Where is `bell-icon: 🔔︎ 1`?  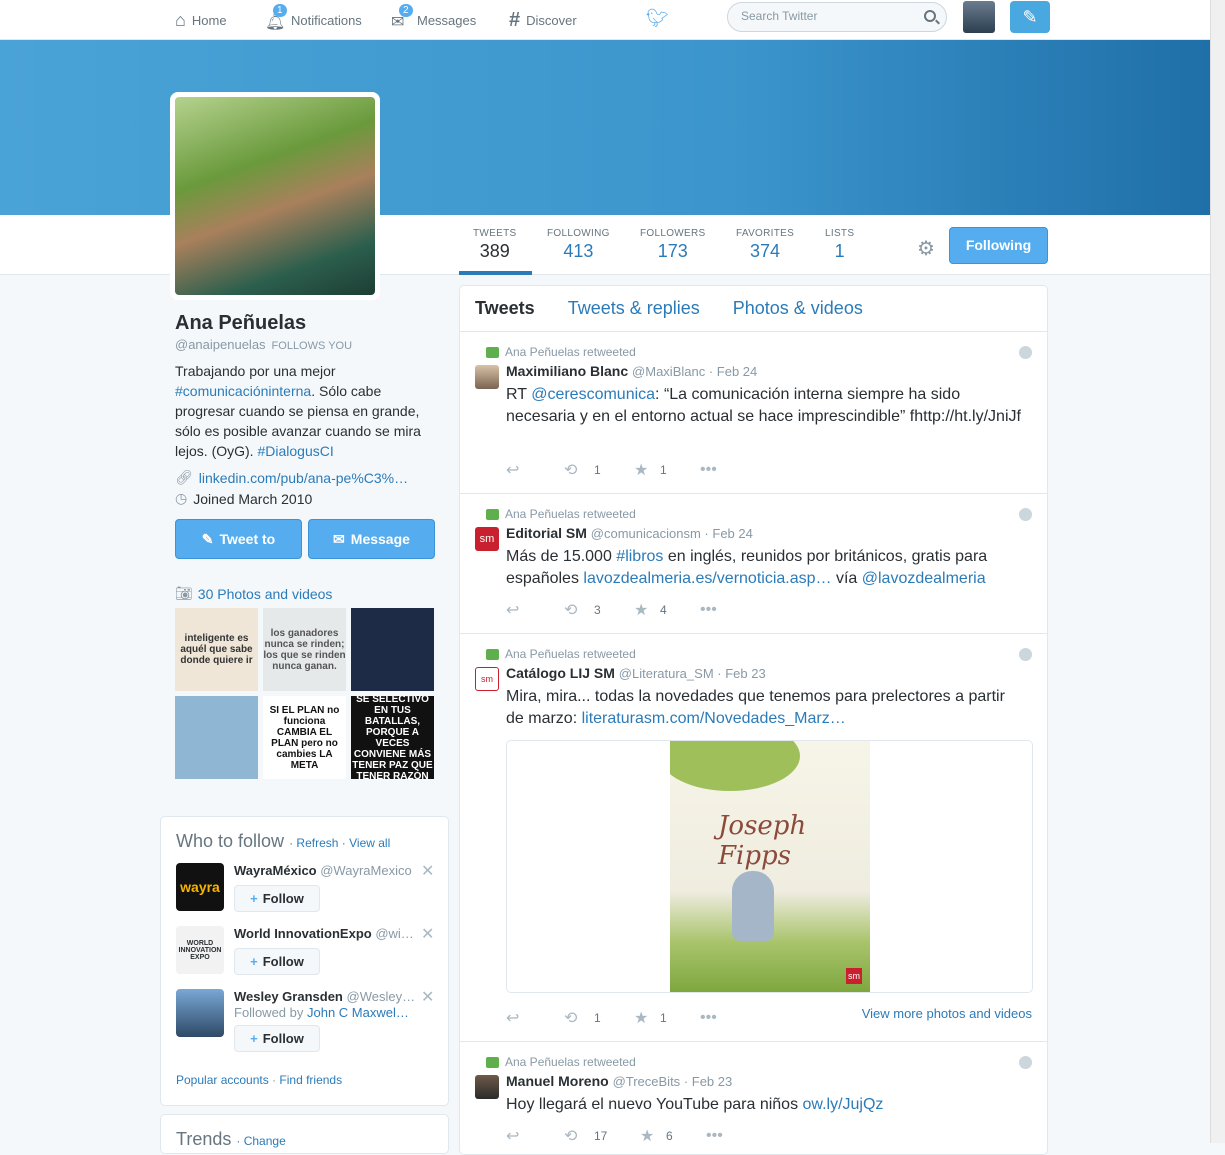 bell-icon: 🔔︎ 1 is located at coordinates (276, 17).